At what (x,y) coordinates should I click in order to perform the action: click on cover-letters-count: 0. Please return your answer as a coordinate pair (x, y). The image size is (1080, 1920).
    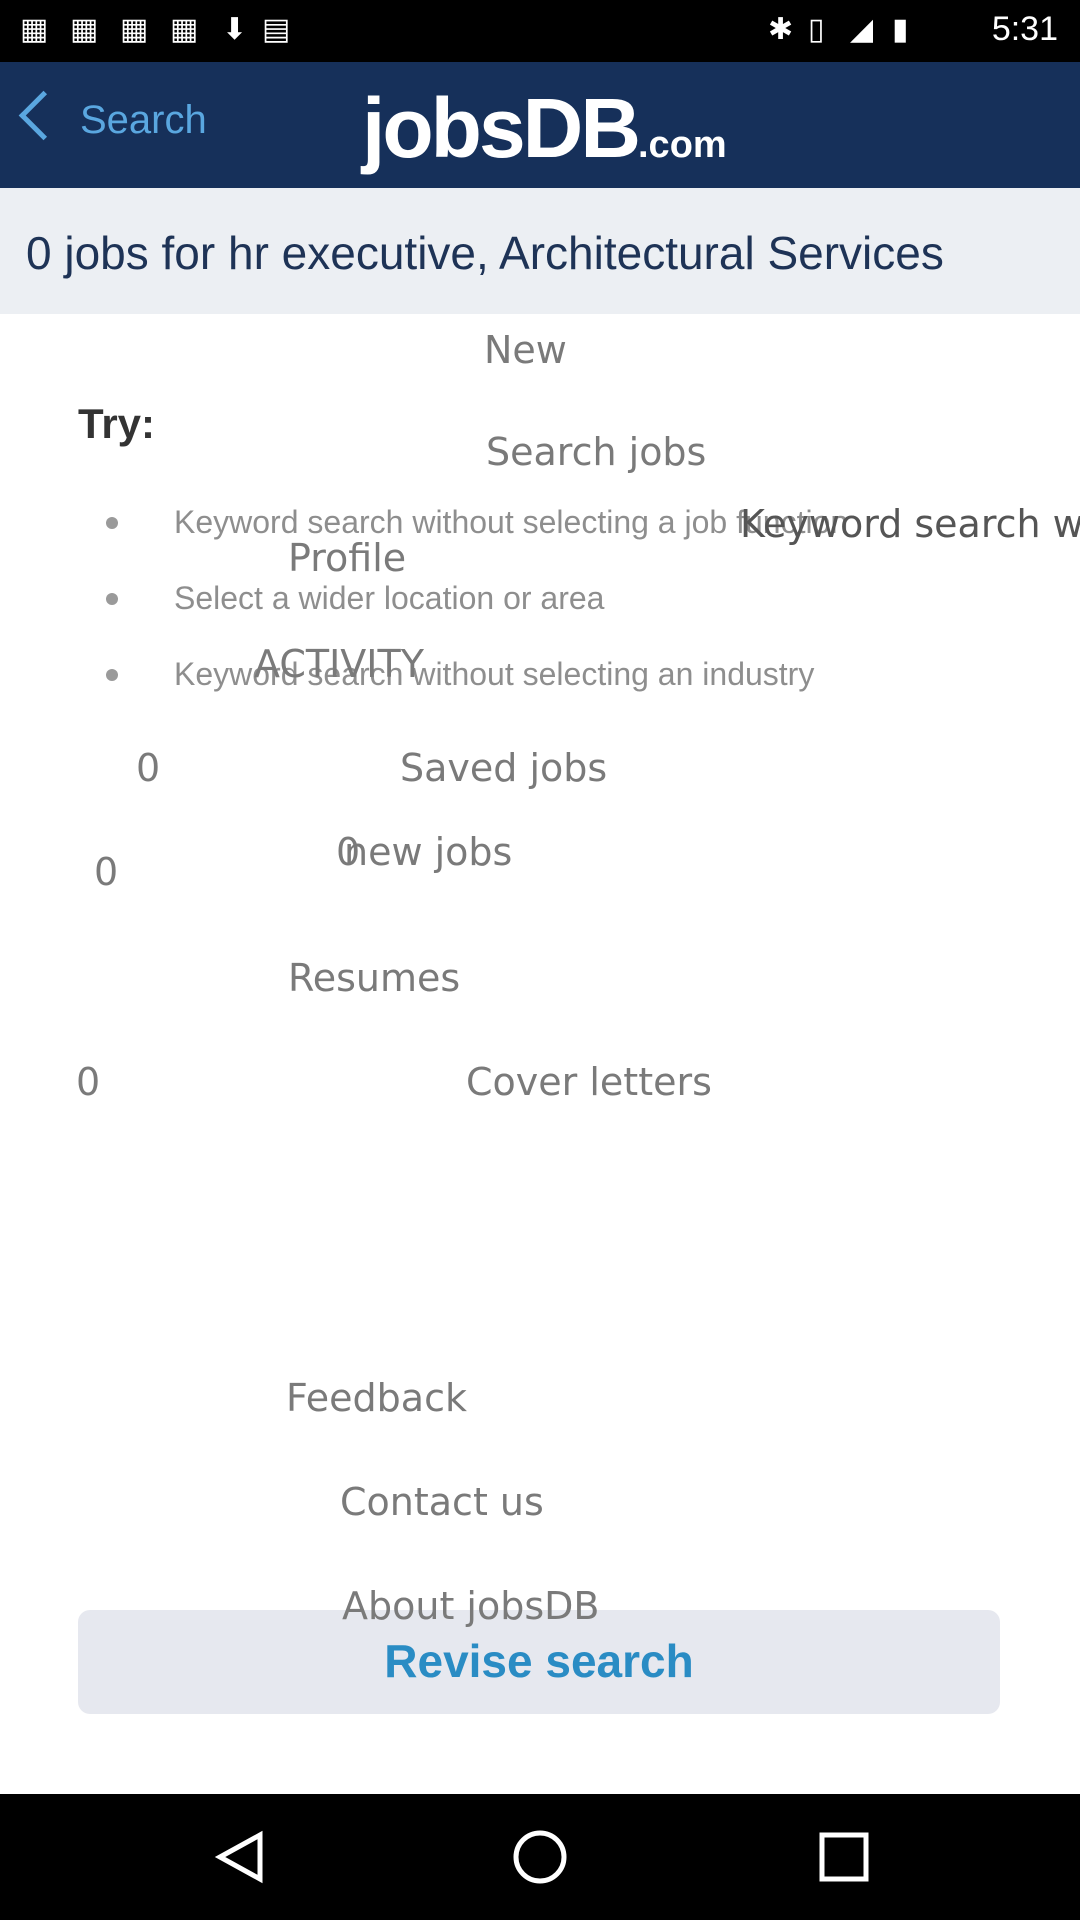
    Looking at the image, I should click on (88, 1082).